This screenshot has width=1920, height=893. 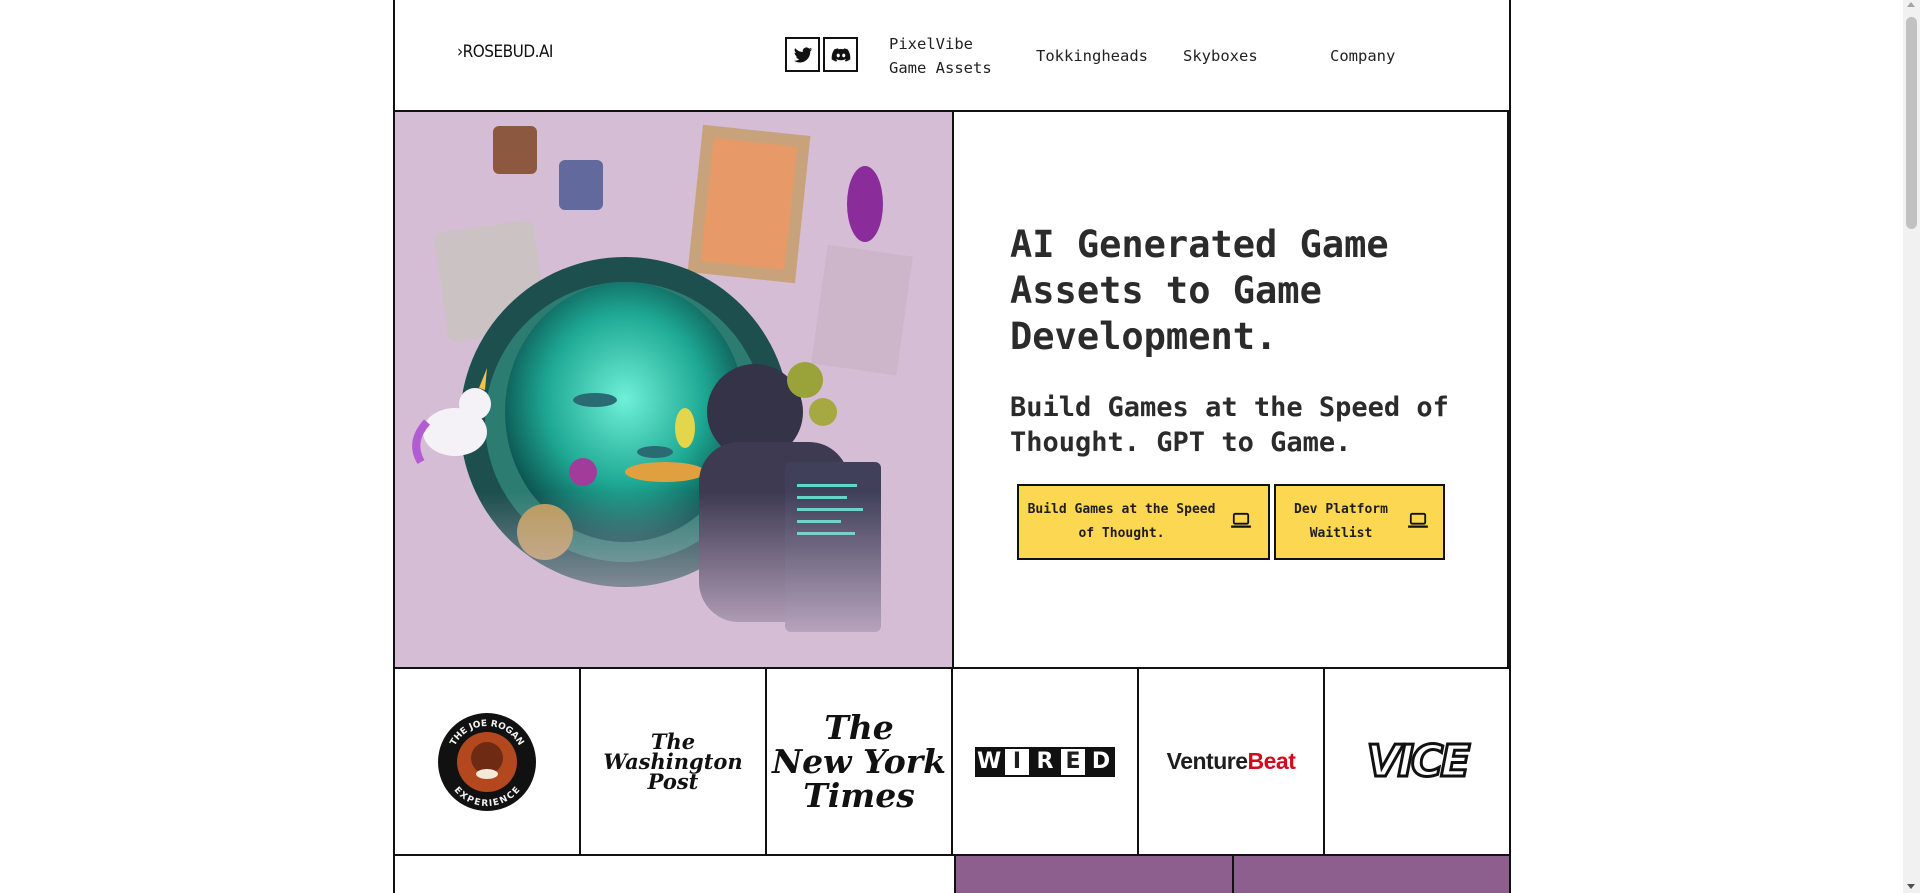 I want to click on wired-logo: W I R E D, so click(x=1045, y=761).